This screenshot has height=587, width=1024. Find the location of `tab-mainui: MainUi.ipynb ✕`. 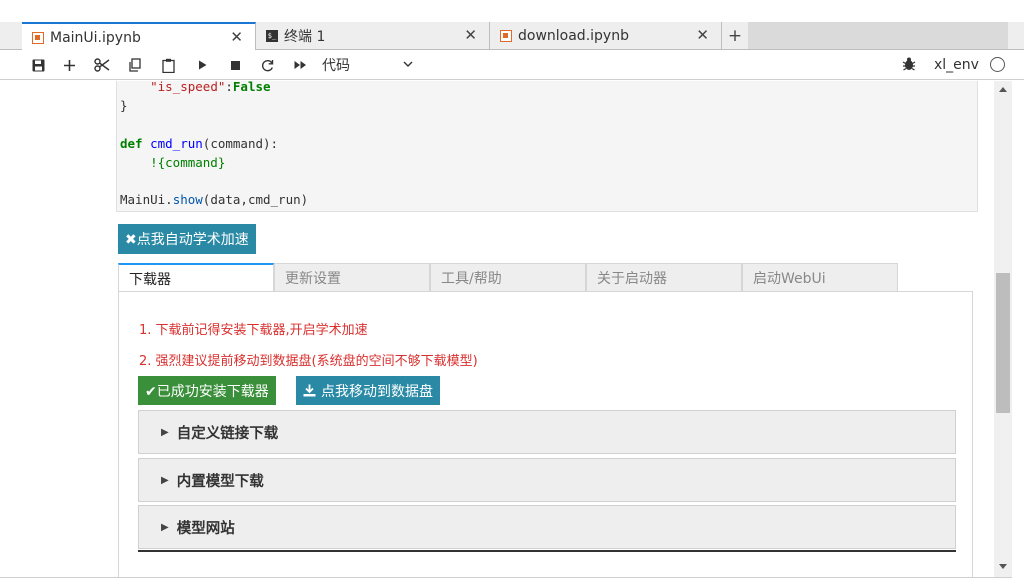

tab-mainui: MainUi.ipynb ✕ is located at coordinates (139, 36).